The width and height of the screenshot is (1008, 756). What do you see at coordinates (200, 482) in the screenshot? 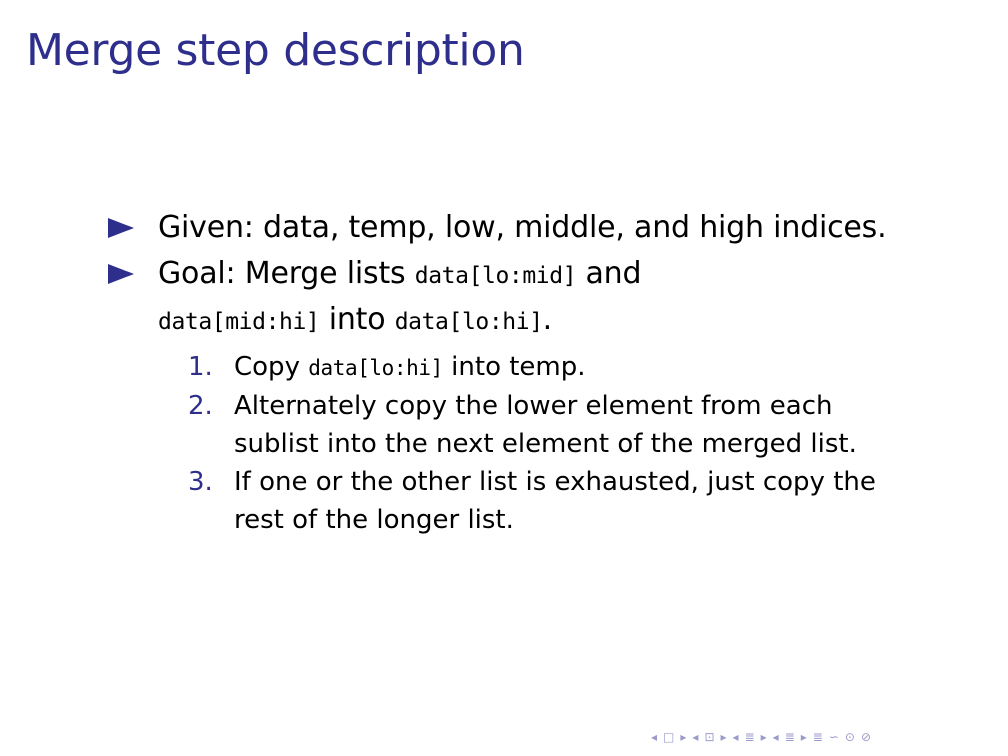
I see `list-number: 3.` at bounding box center [200, 482].